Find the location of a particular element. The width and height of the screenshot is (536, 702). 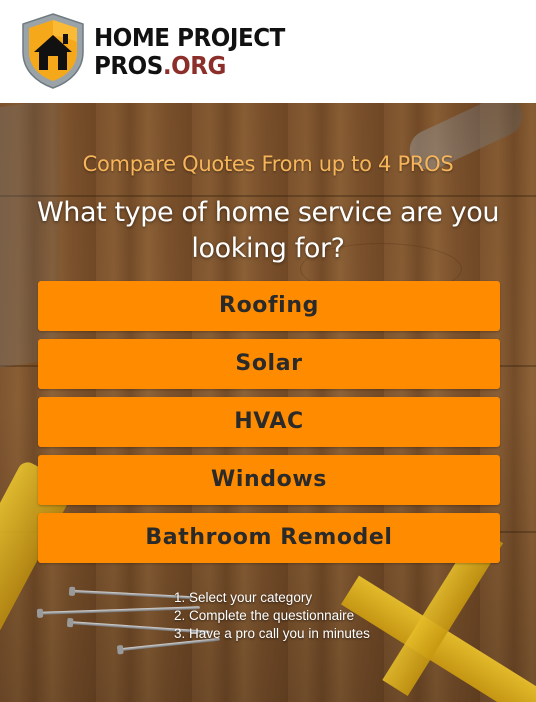

step-item: 3. Have a pro call you in minutes is located at coordinates (272, 633).